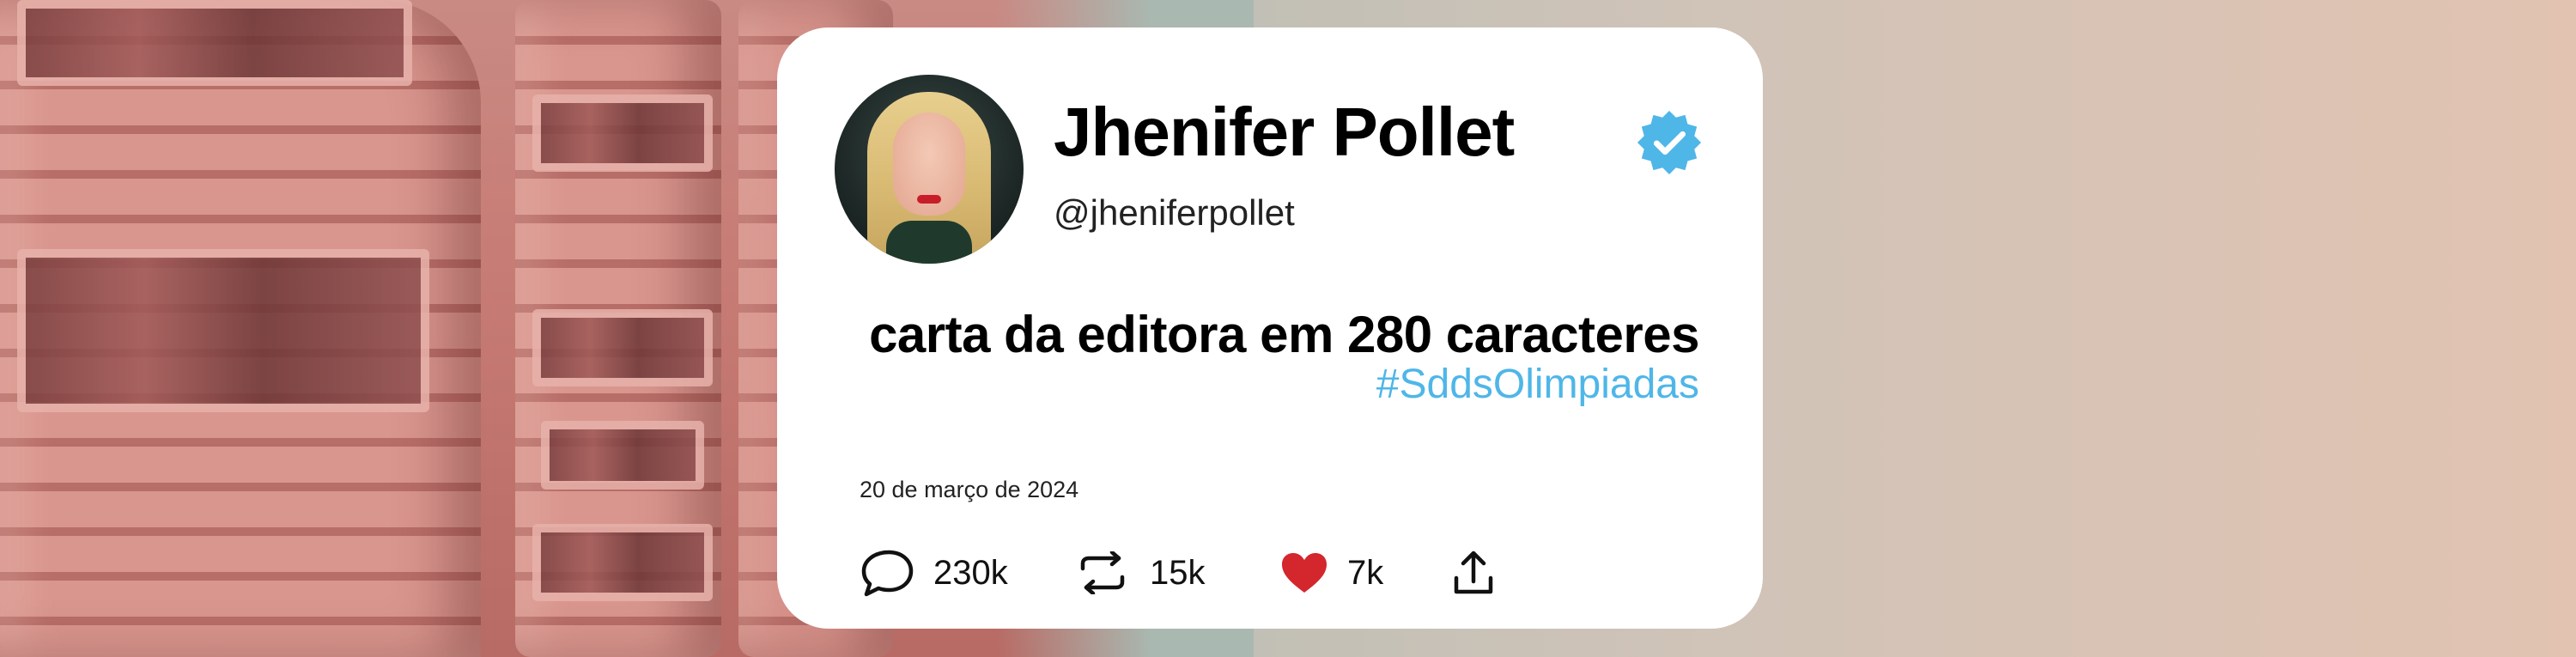  What do you see at coordinates (1670, 142) in the screenshot?
I see `verified-badge-icon` at bounding box center [1670, 142].